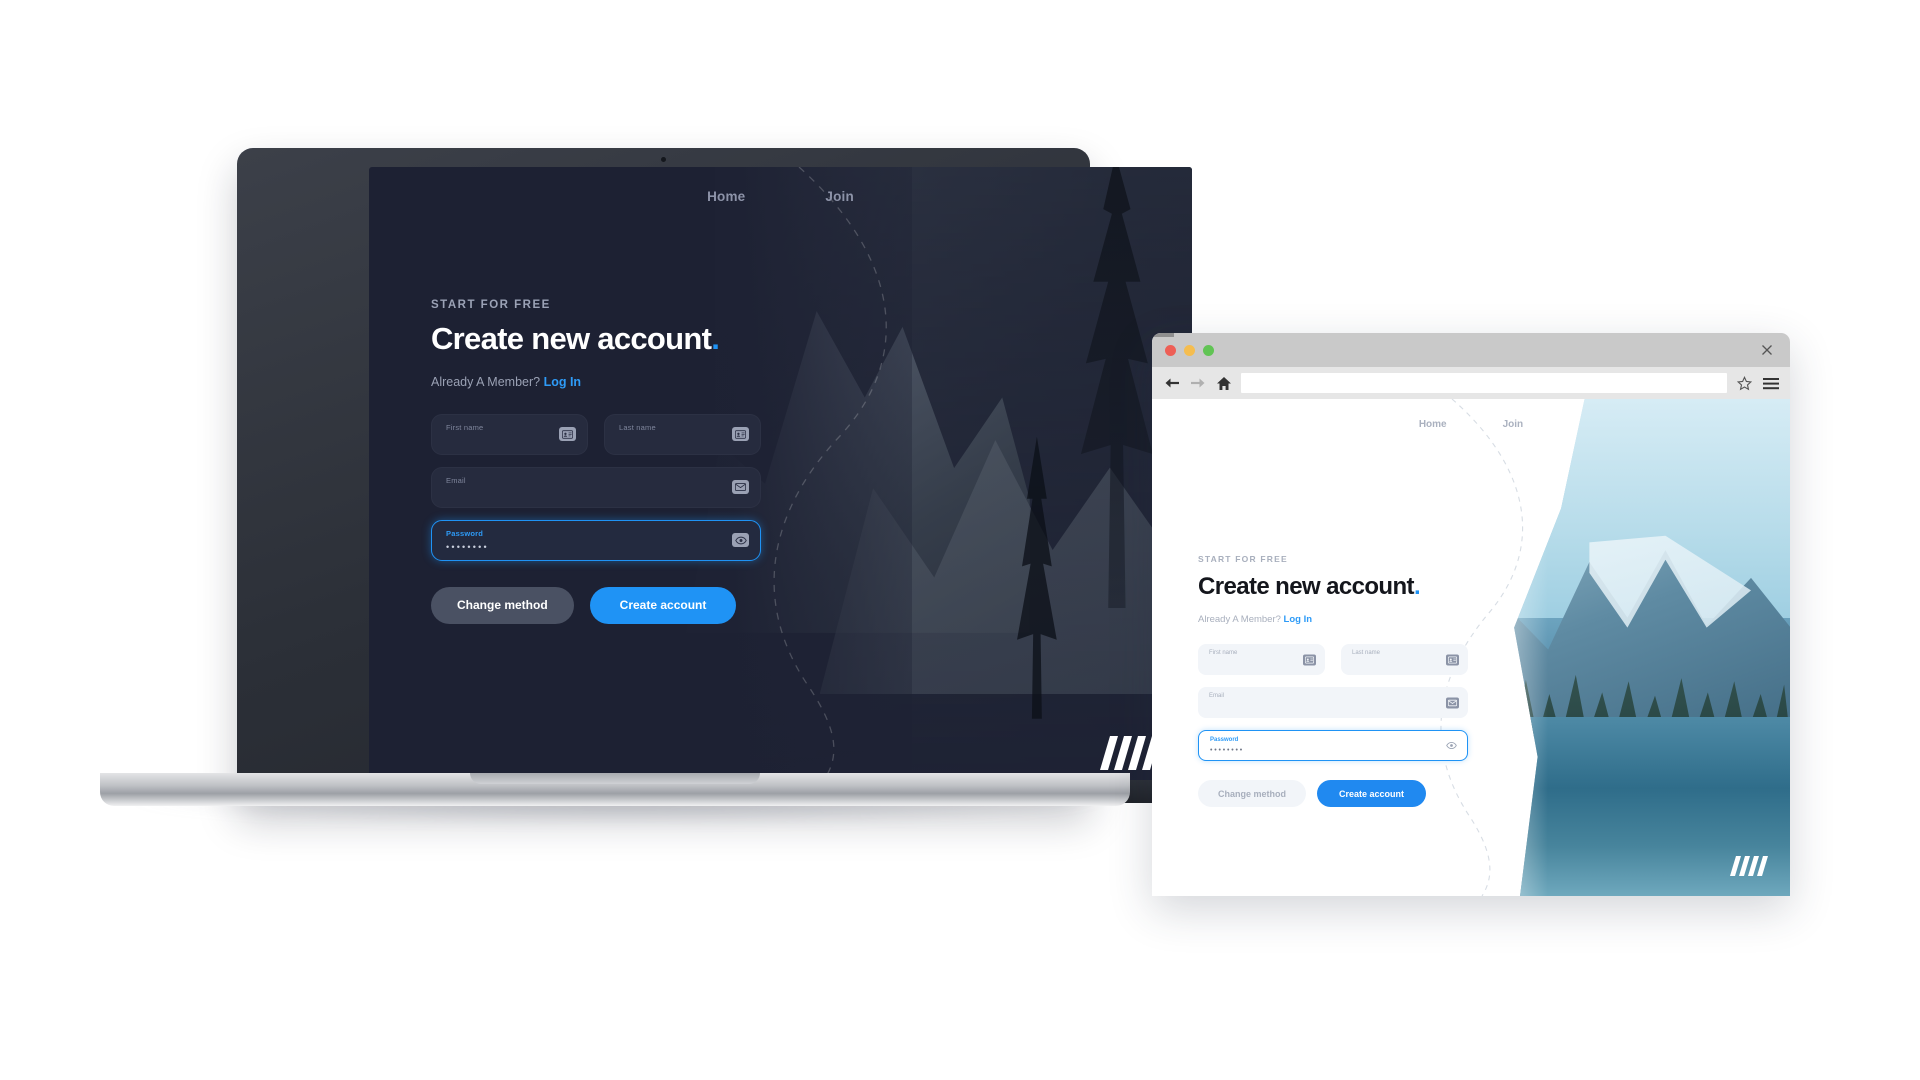 The width and height of the screenshot is (1920, 1080). I want to click on browser-toolbar, so click(1471, 383).